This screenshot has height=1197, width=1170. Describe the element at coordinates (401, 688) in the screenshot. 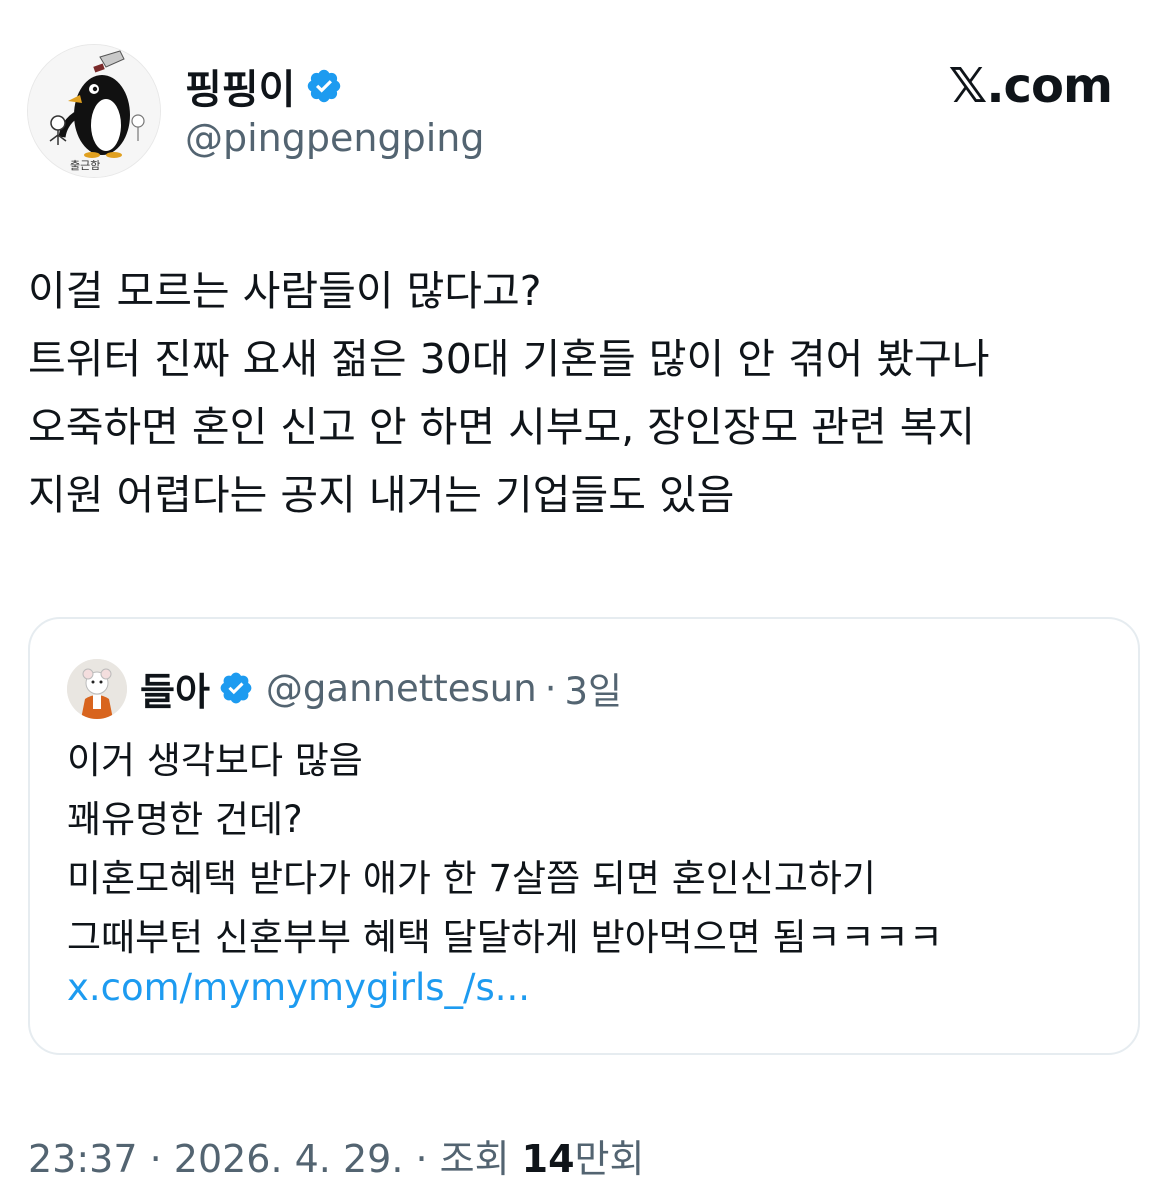

I see `quoted-handle: @gannettesun` at that location.